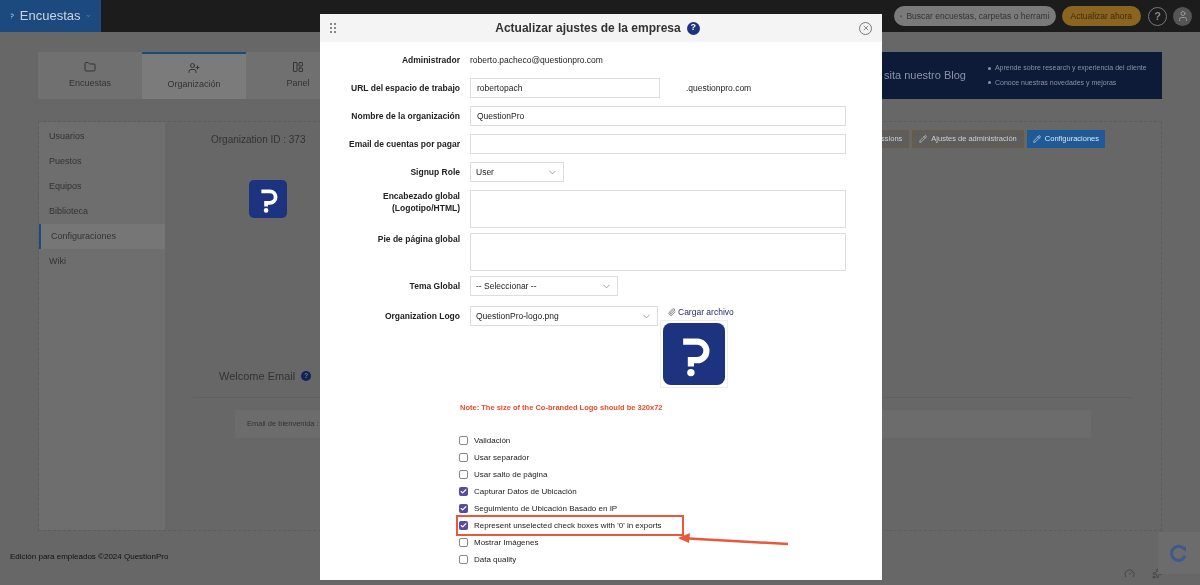 This screenshot has height=585, width=1200. I want to click on folder-icon, so click(90, 66).